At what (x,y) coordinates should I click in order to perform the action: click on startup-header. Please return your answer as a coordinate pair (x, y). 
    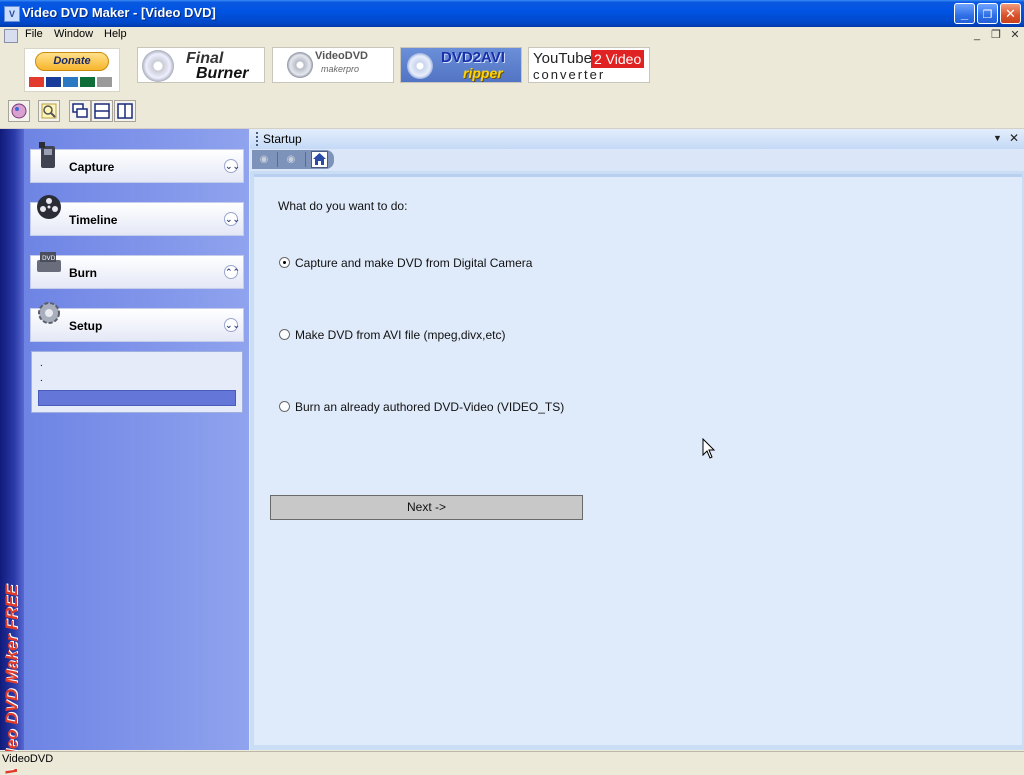
    Looking at the image, I should click on (637, 139).